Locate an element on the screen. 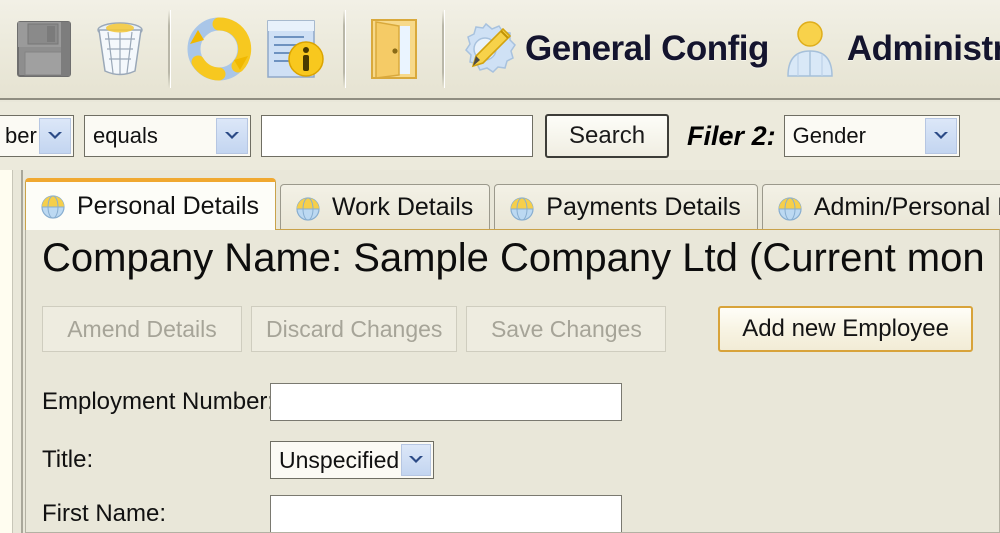  refresh-button is located at coordinates (219, 49).